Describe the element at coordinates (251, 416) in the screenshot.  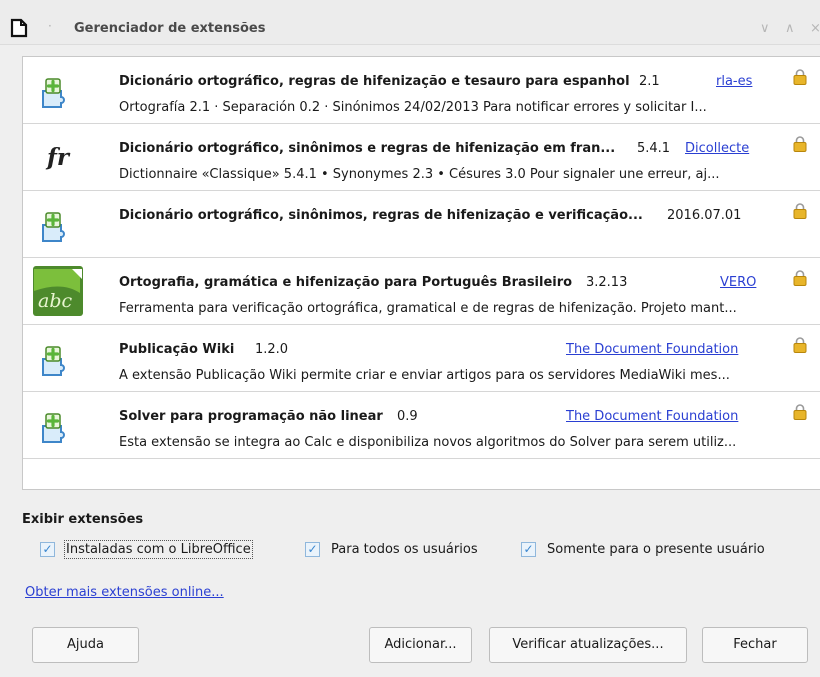
I see `extension-name: Solver para programação não linear` at that location.